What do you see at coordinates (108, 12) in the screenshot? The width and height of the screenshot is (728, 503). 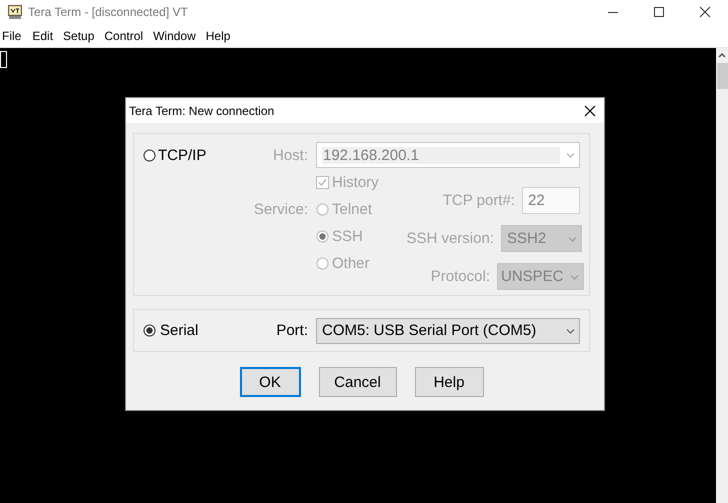 I see `window-title: Tera Term - [disconnected] VT` at bounding box center [108, 12].